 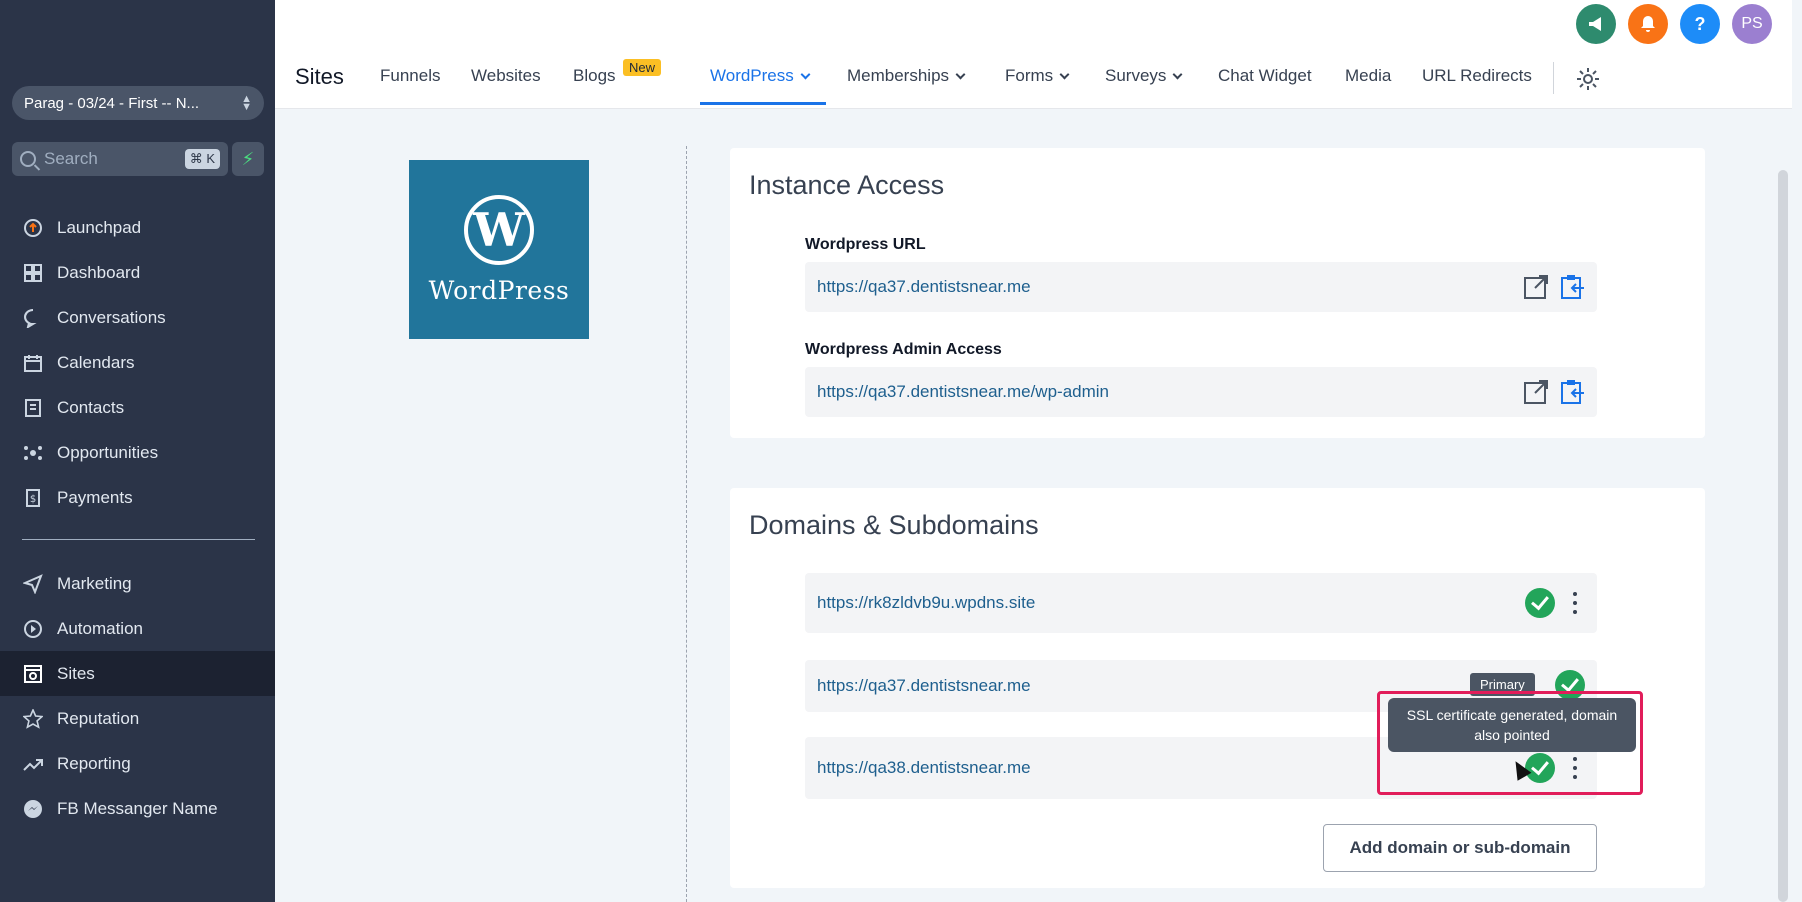 I want to click on search-input: Search ⌘ K, so click(x=120, y=159).